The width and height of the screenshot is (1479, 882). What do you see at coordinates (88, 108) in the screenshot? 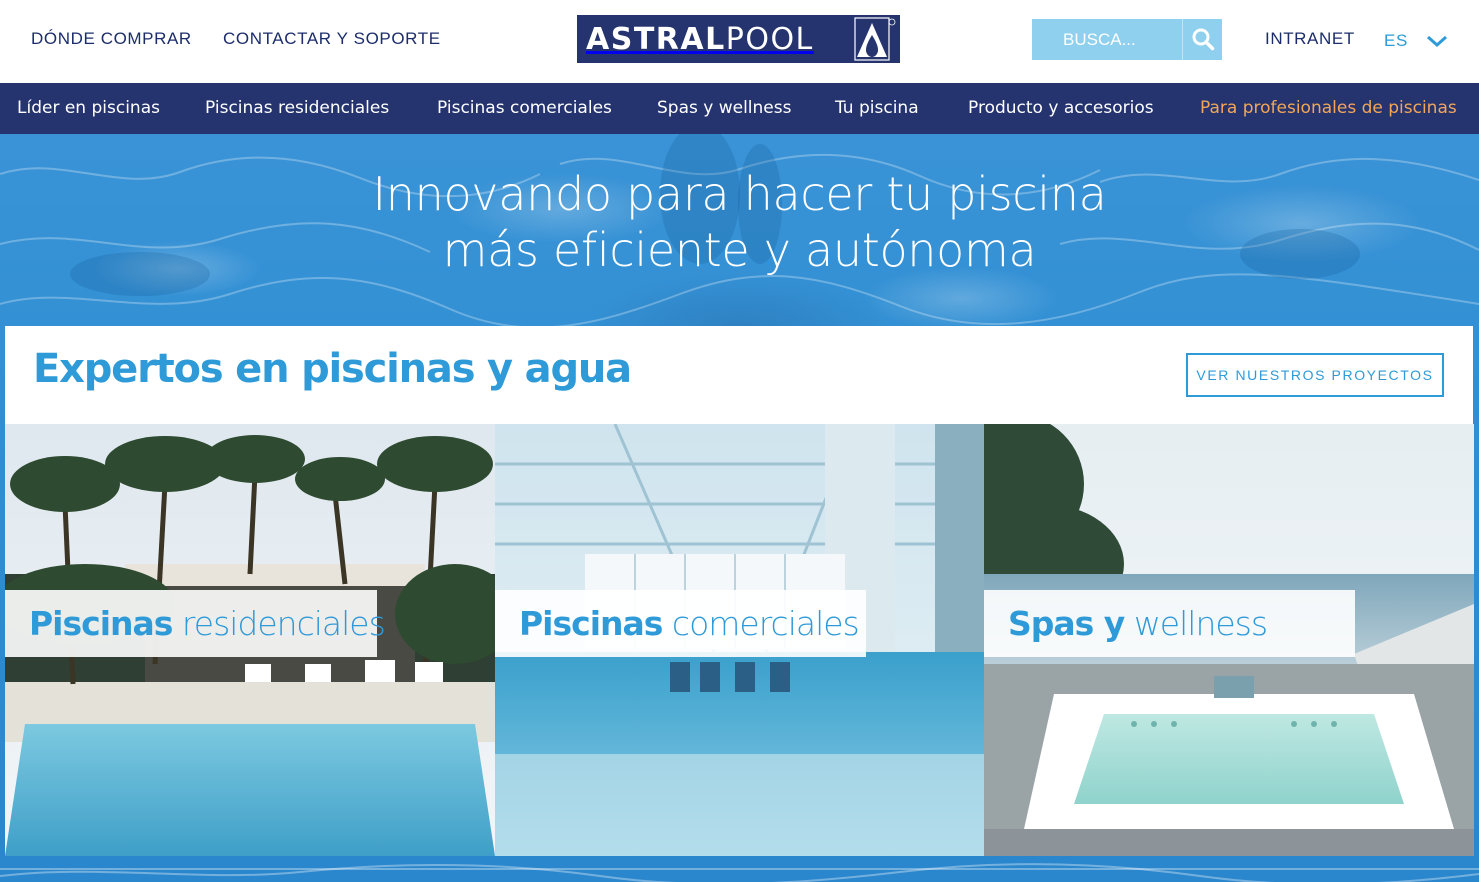
I see `nav-item-lider: Líder en piscinas` at bounding box center [88, 108].